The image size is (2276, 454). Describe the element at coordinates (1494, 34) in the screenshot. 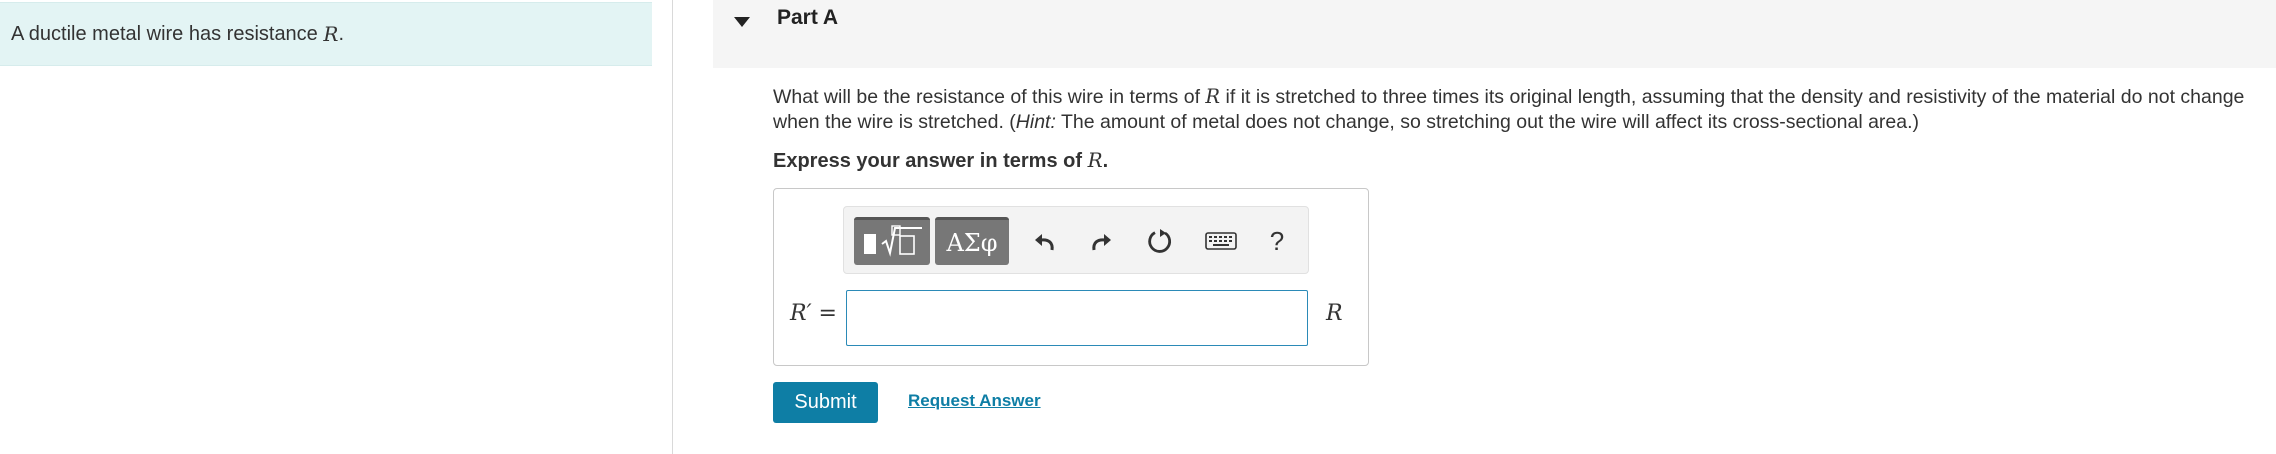

I see `part-header: Part A` at that location.